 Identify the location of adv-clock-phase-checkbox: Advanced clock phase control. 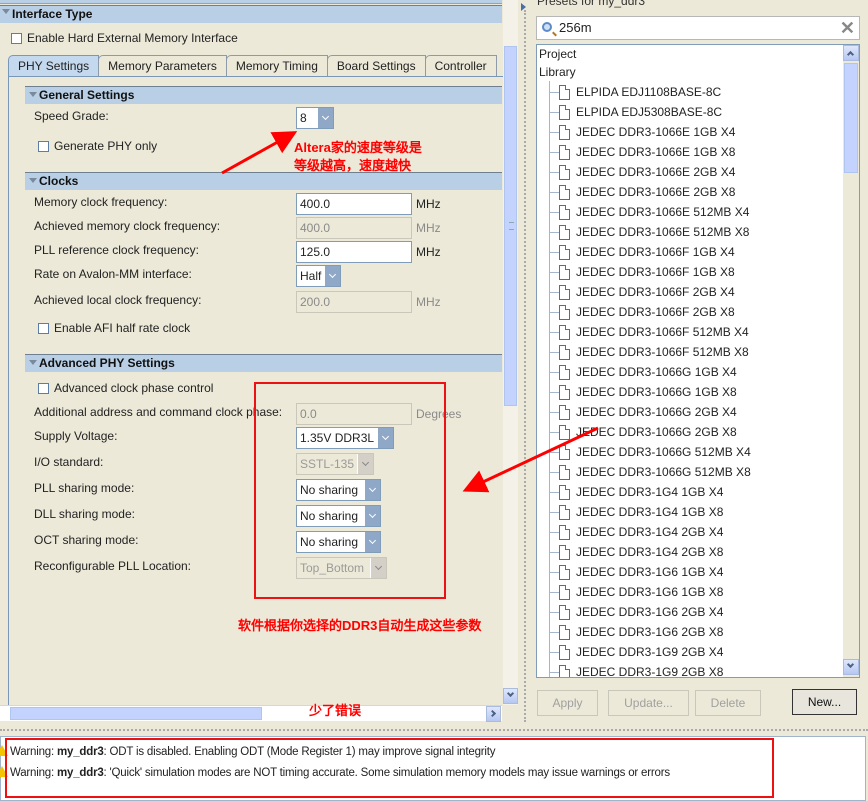
(125, 388).